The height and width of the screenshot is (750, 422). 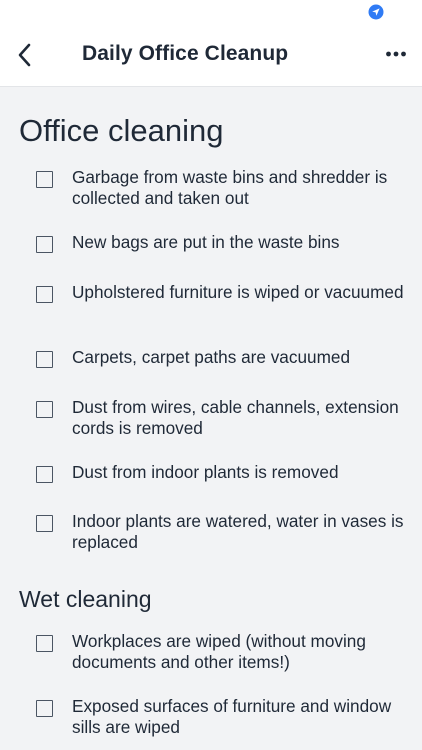 I want to click on status-bar, so click(x=211, y=13).